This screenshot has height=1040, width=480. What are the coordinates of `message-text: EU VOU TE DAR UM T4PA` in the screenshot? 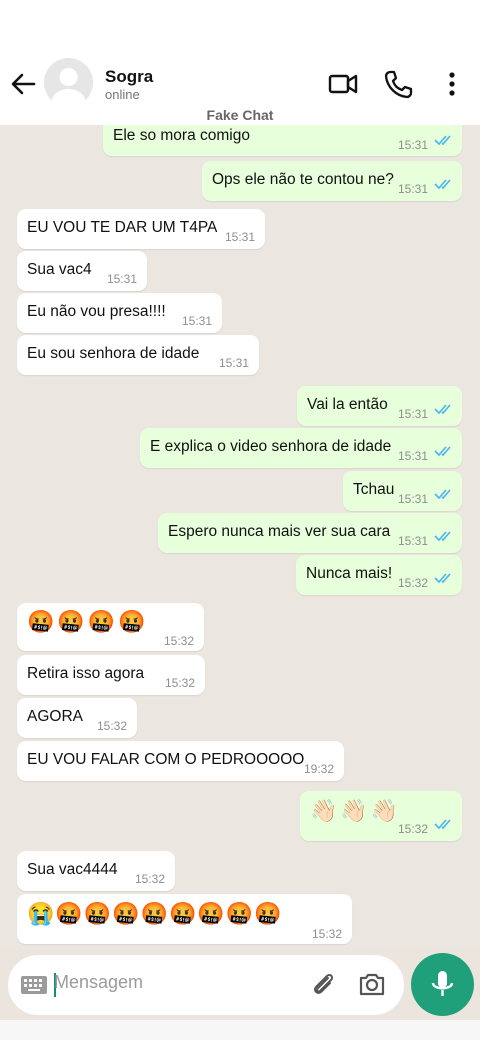 It's located at (122, 227).